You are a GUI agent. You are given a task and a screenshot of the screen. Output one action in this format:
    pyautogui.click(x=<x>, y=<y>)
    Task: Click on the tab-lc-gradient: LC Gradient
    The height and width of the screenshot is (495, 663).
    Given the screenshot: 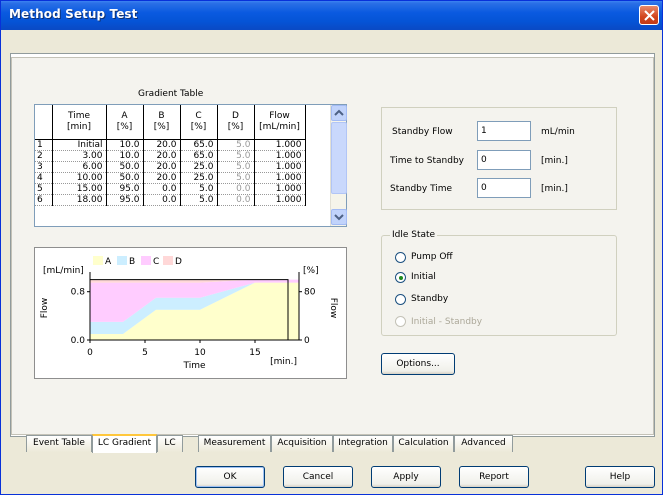 What is the action you would take?
    pyautogui.click(x=124, y=443)
    